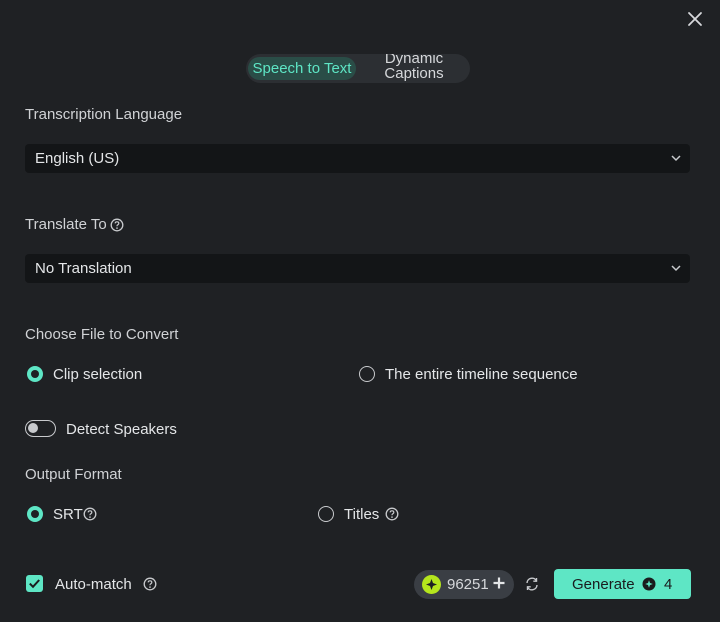 The height and width of the screenshot is (622, 720). What do you see at coordinates (121, 429) in the screenshot?
I see `detect-speakers-label: Detect Speakers` at bounding box center [121, 429].